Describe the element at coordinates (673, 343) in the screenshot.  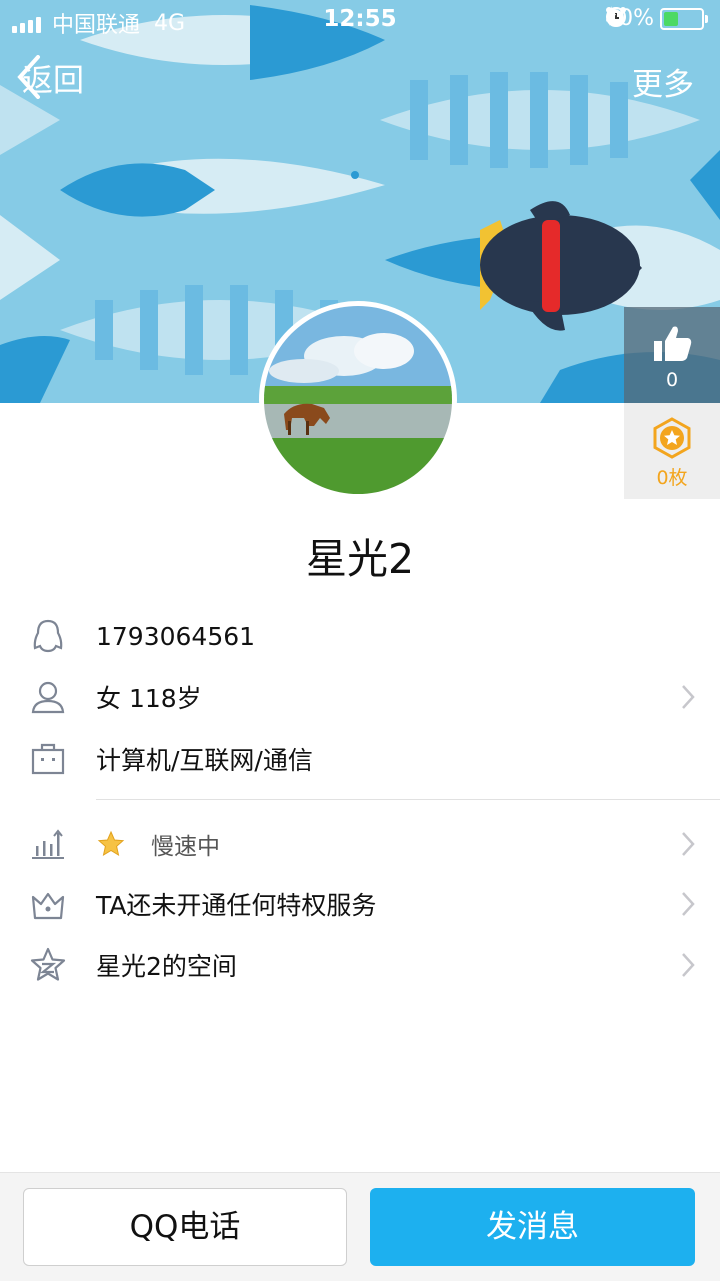
I see `thumbs-up-icon` at that location.